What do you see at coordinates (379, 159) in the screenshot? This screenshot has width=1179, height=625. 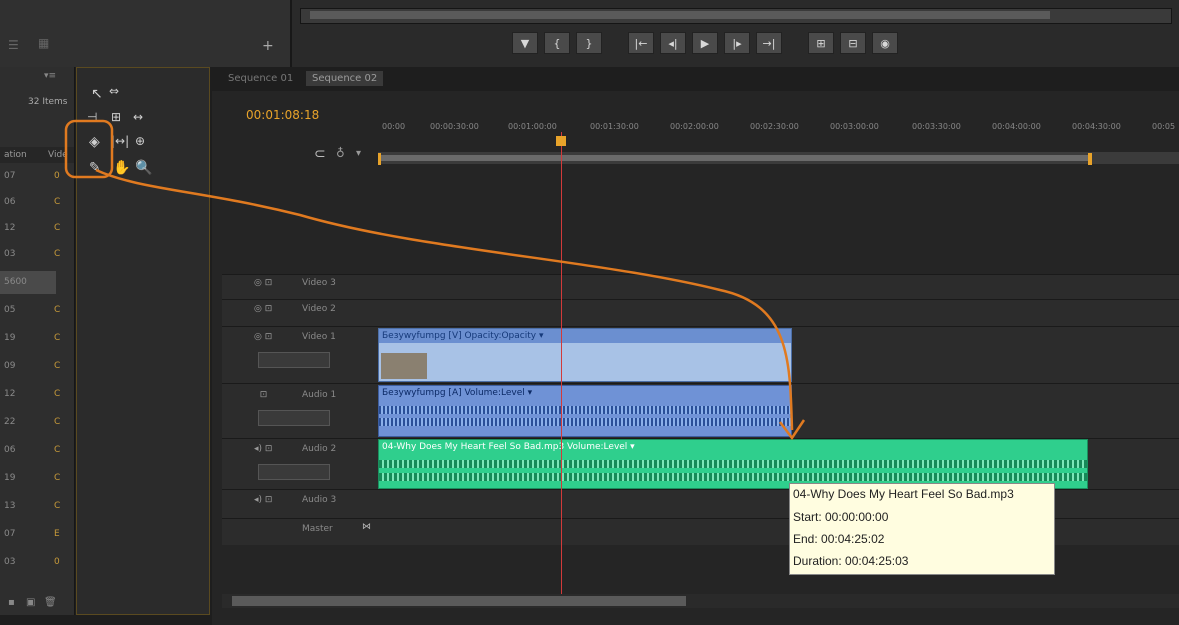 I see `work-area-start-handle` at bounding box center [379, 159].